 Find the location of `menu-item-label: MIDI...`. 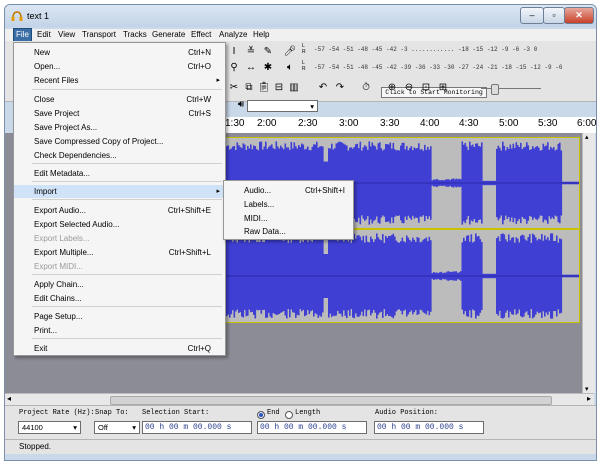

menu-item-label: MIDI... is located at coordinates (256, 218).